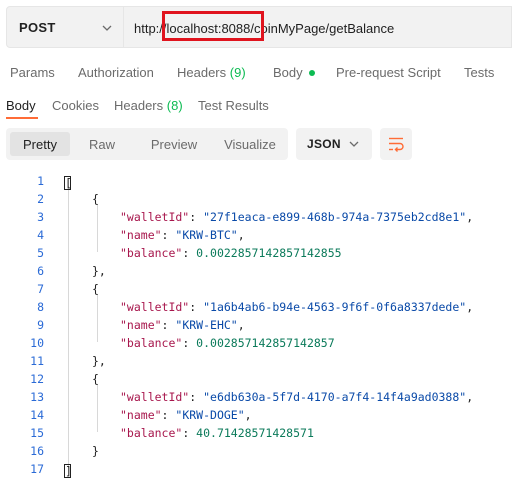  What do you see at coordinates (65, 27) in the screenshot?
I see `method-select: POST` at bounding box center [65, 27].